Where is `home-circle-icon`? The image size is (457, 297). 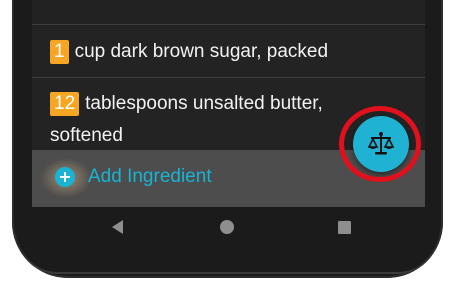
home-circle-icon is located at coordinates (227, 227).